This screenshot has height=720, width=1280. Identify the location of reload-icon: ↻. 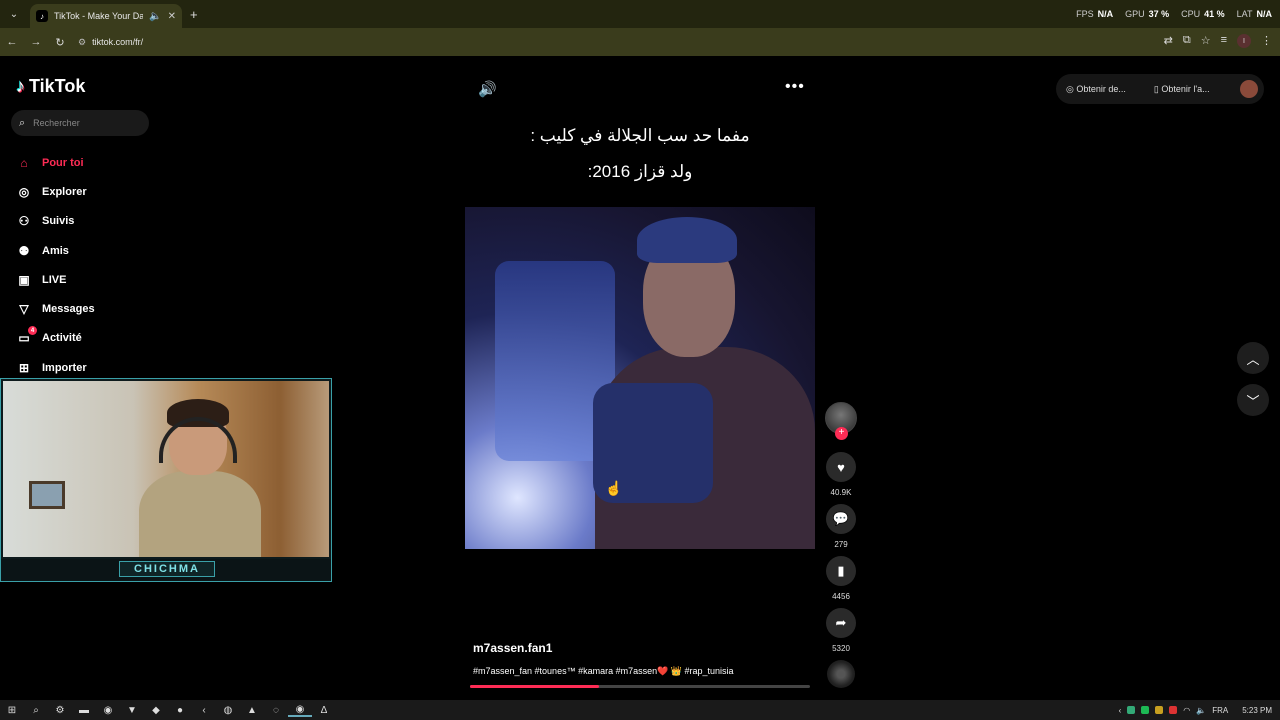
(60, 42).